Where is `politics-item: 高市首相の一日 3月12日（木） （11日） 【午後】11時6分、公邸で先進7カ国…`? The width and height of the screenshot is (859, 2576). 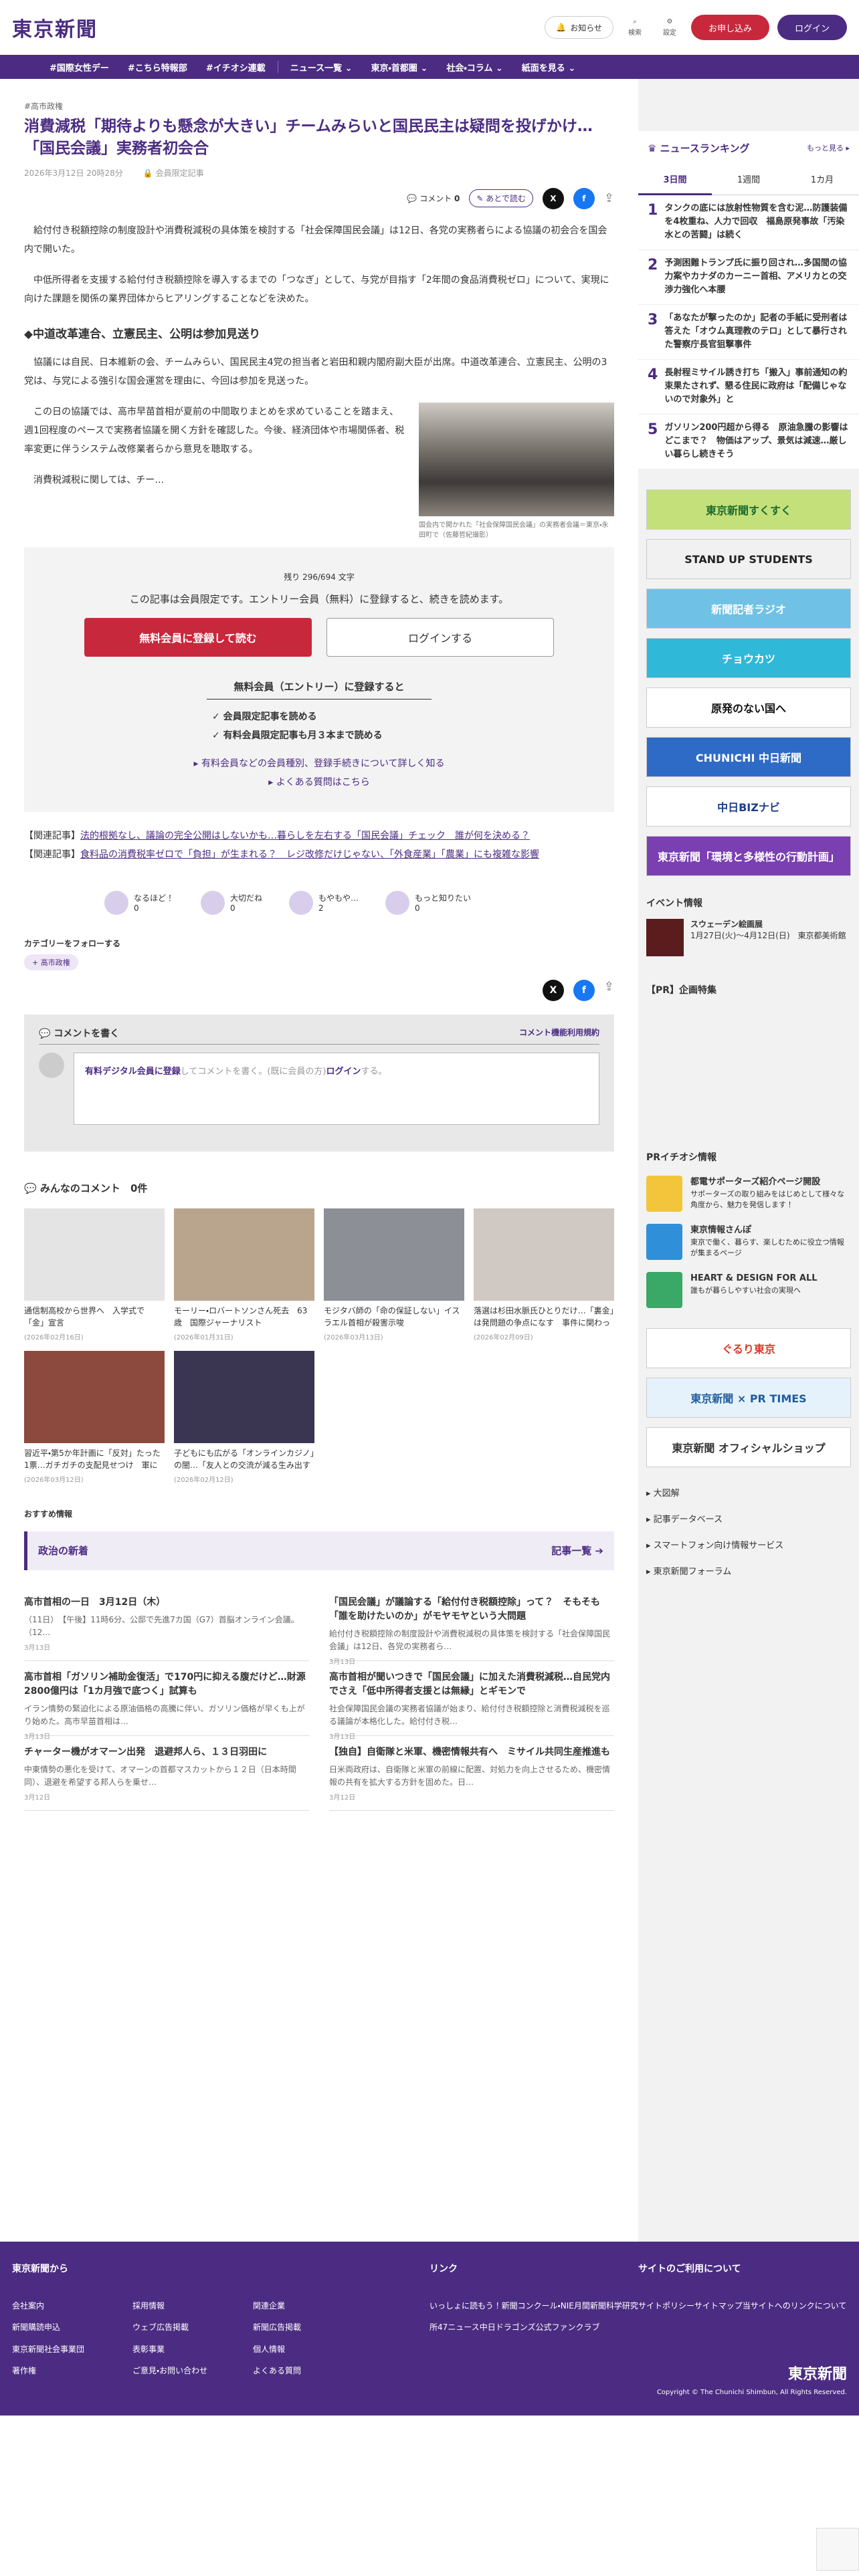 politics-item: 高市首相の一日 3月12日（木） （11日） 【午後】11時6分、公邸で先進7カ国… is located at coordinates (166, 1623).